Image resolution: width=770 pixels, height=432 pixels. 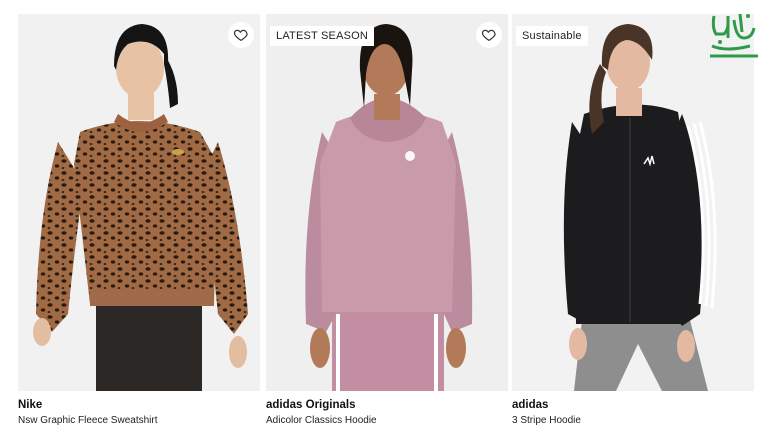 What do you see at coordinates (321, 420) in the screenshot?
I see `product-name: Adicolor Classics Hoodie` at bounding box center [321, 420].